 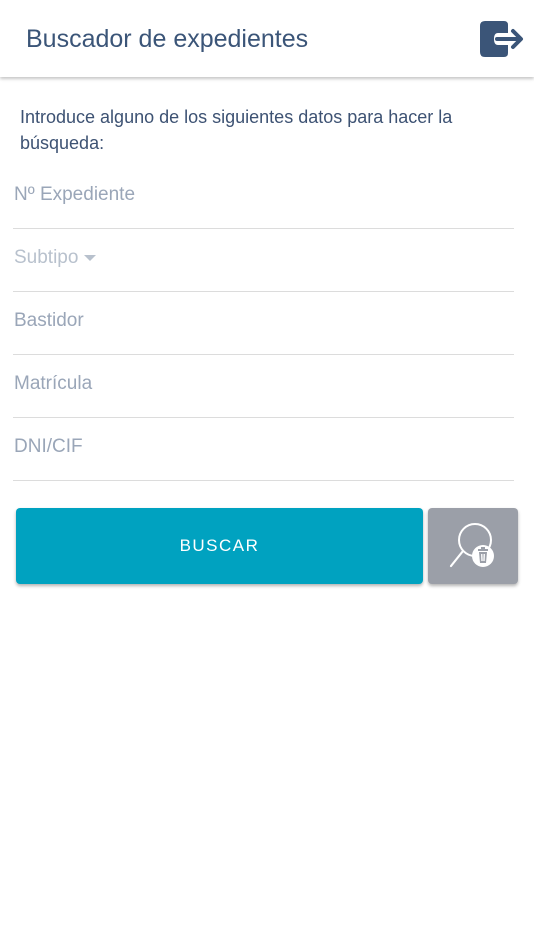 I want to click on clear-search-icon, so click(x=471, y=545).